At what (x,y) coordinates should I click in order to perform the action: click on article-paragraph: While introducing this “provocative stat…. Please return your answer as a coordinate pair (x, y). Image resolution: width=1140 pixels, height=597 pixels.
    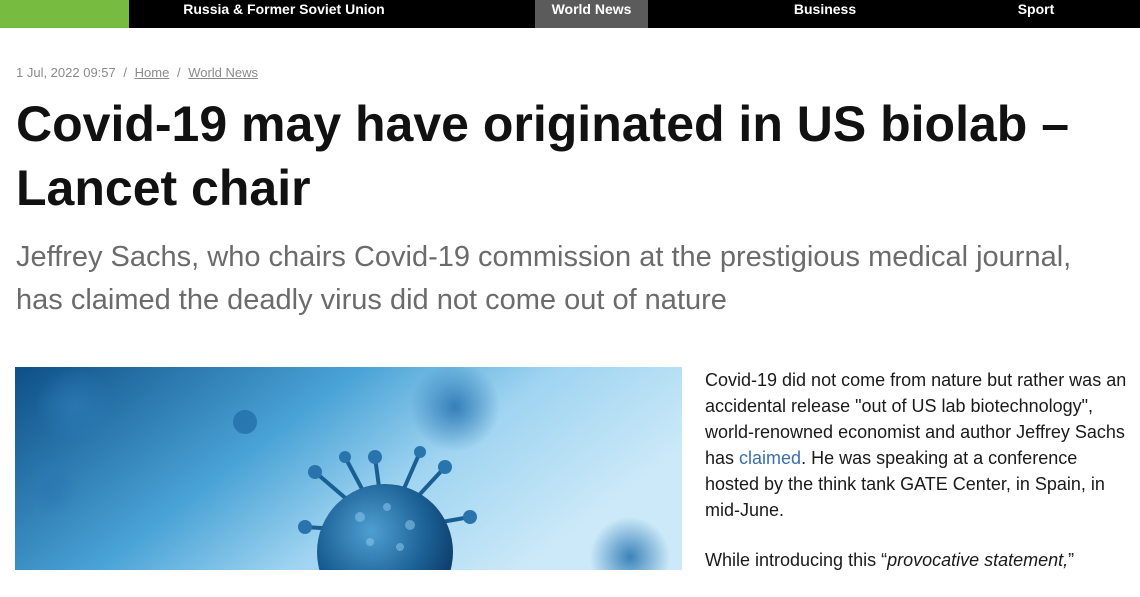
    Looking at the image, I should click on (917, 560).